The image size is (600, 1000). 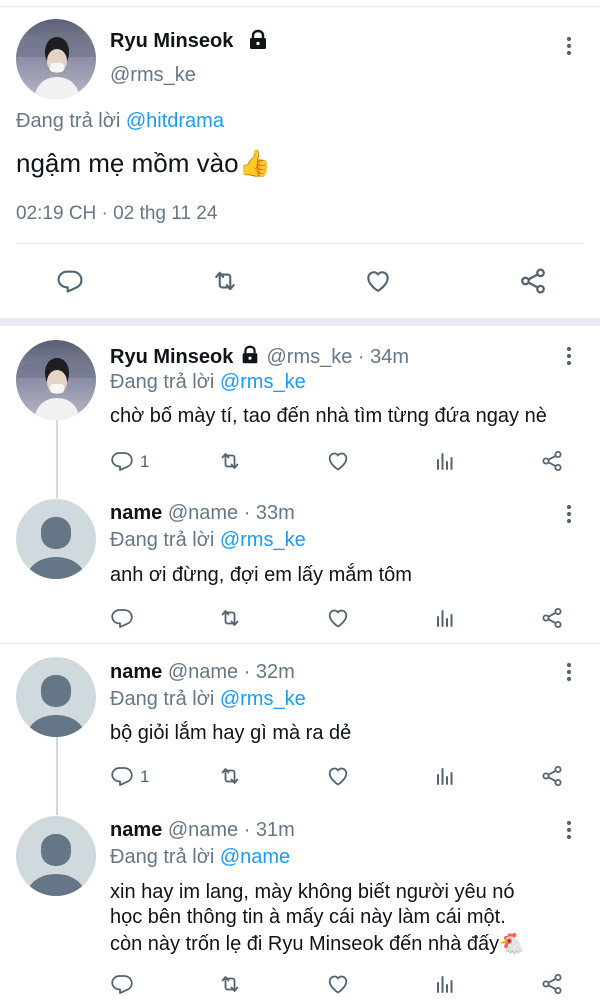 I want to click on reply-header: name @name · 31m, so click(x=202, y=830).